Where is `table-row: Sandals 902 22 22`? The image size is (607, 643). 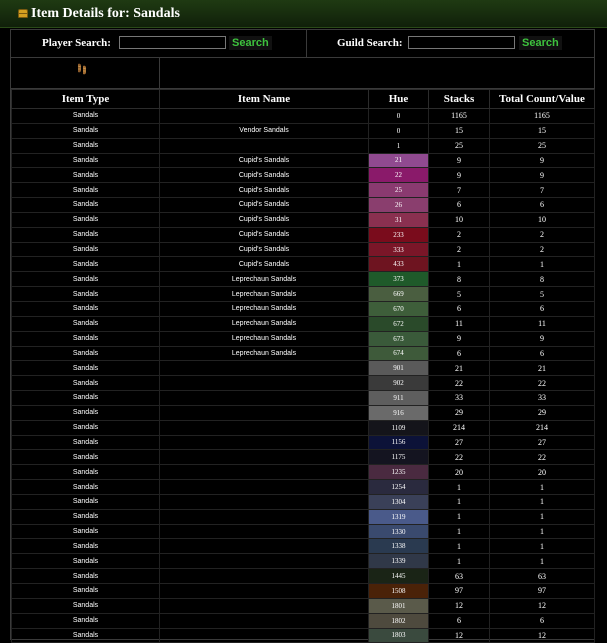
table-row: Sandals 902 22 22 is located at coordinates (303, 383).